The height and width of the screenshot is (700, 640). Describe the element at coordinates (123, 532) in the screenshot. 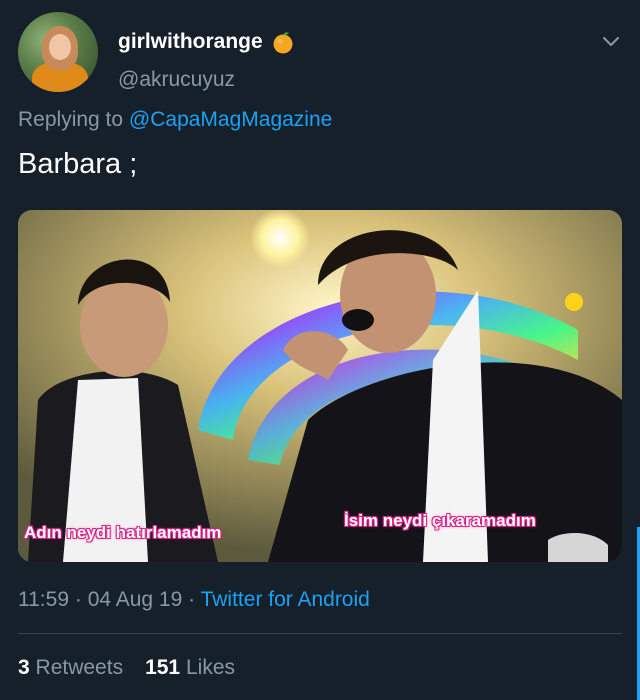

I see `image-caption-left: Adın neydi hatırlamadım` at that location.